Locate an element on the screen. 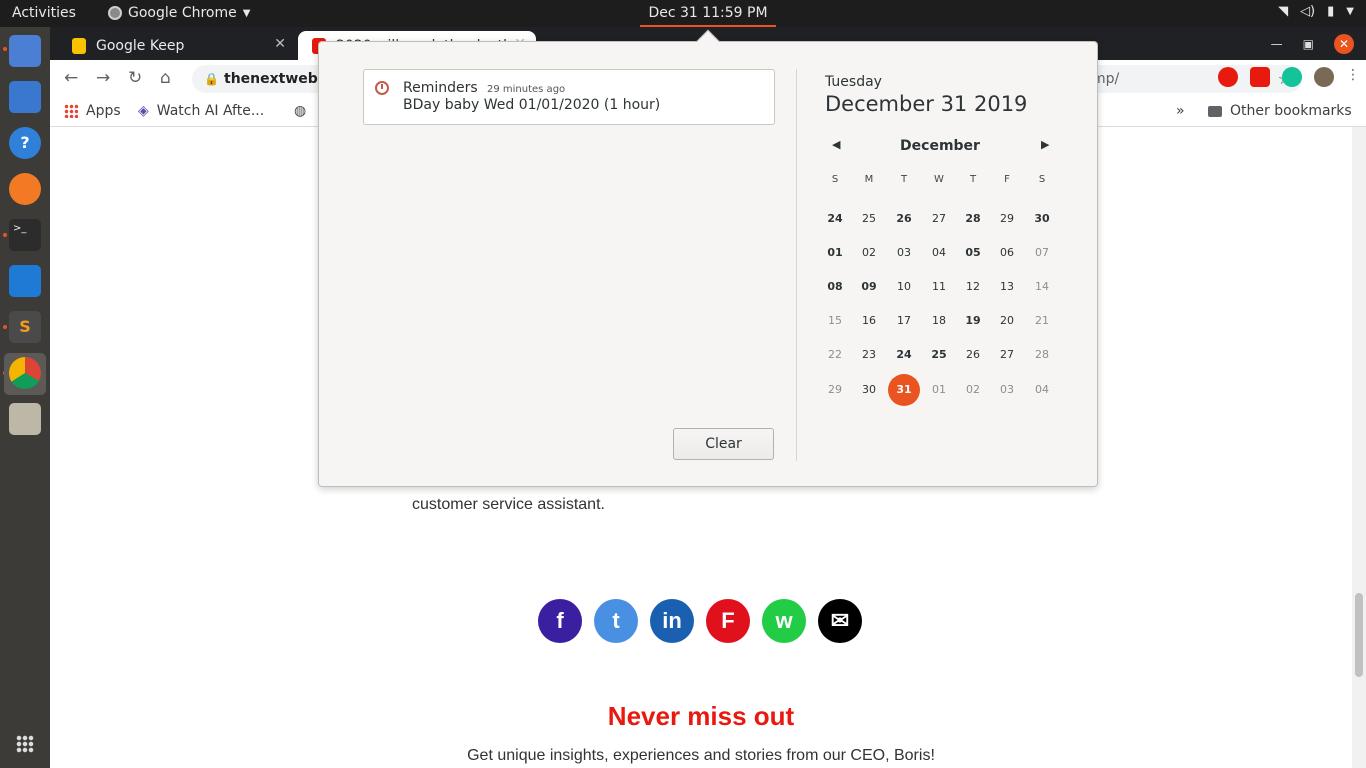 This screenshot has width=1366, height=768. other-bookmarks: Other bookmarks is located at coordinates (1280, 111).